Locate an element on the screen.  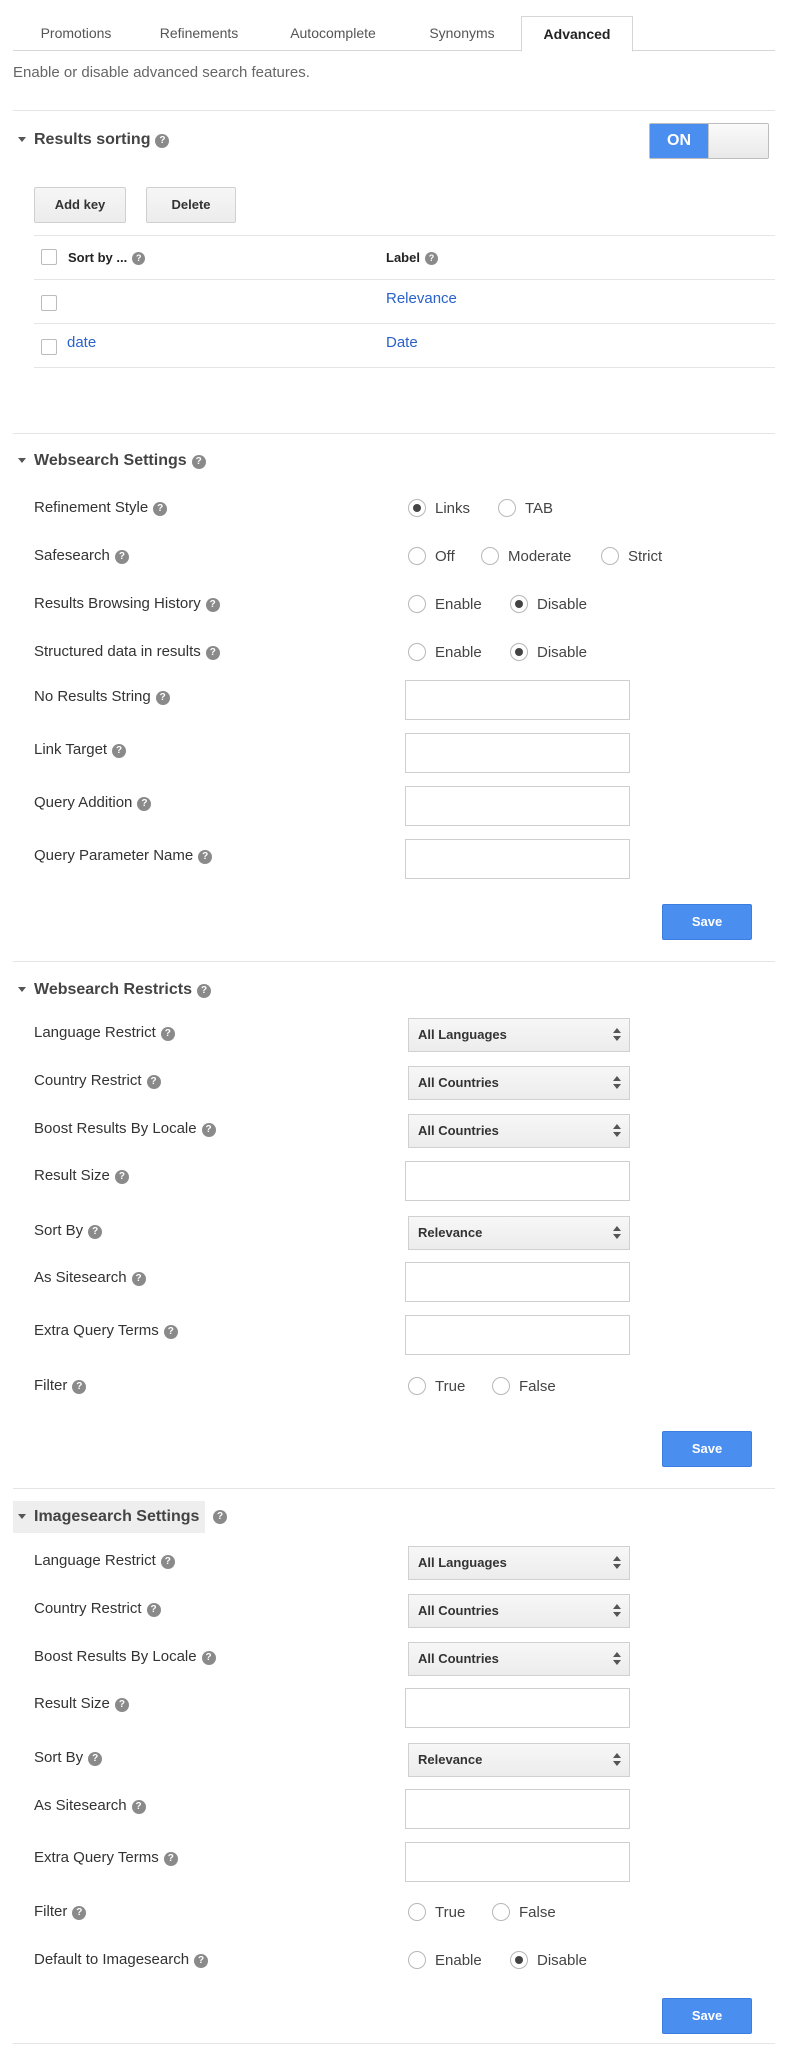
image-result-size-input is located at coordinates (517, 1708).